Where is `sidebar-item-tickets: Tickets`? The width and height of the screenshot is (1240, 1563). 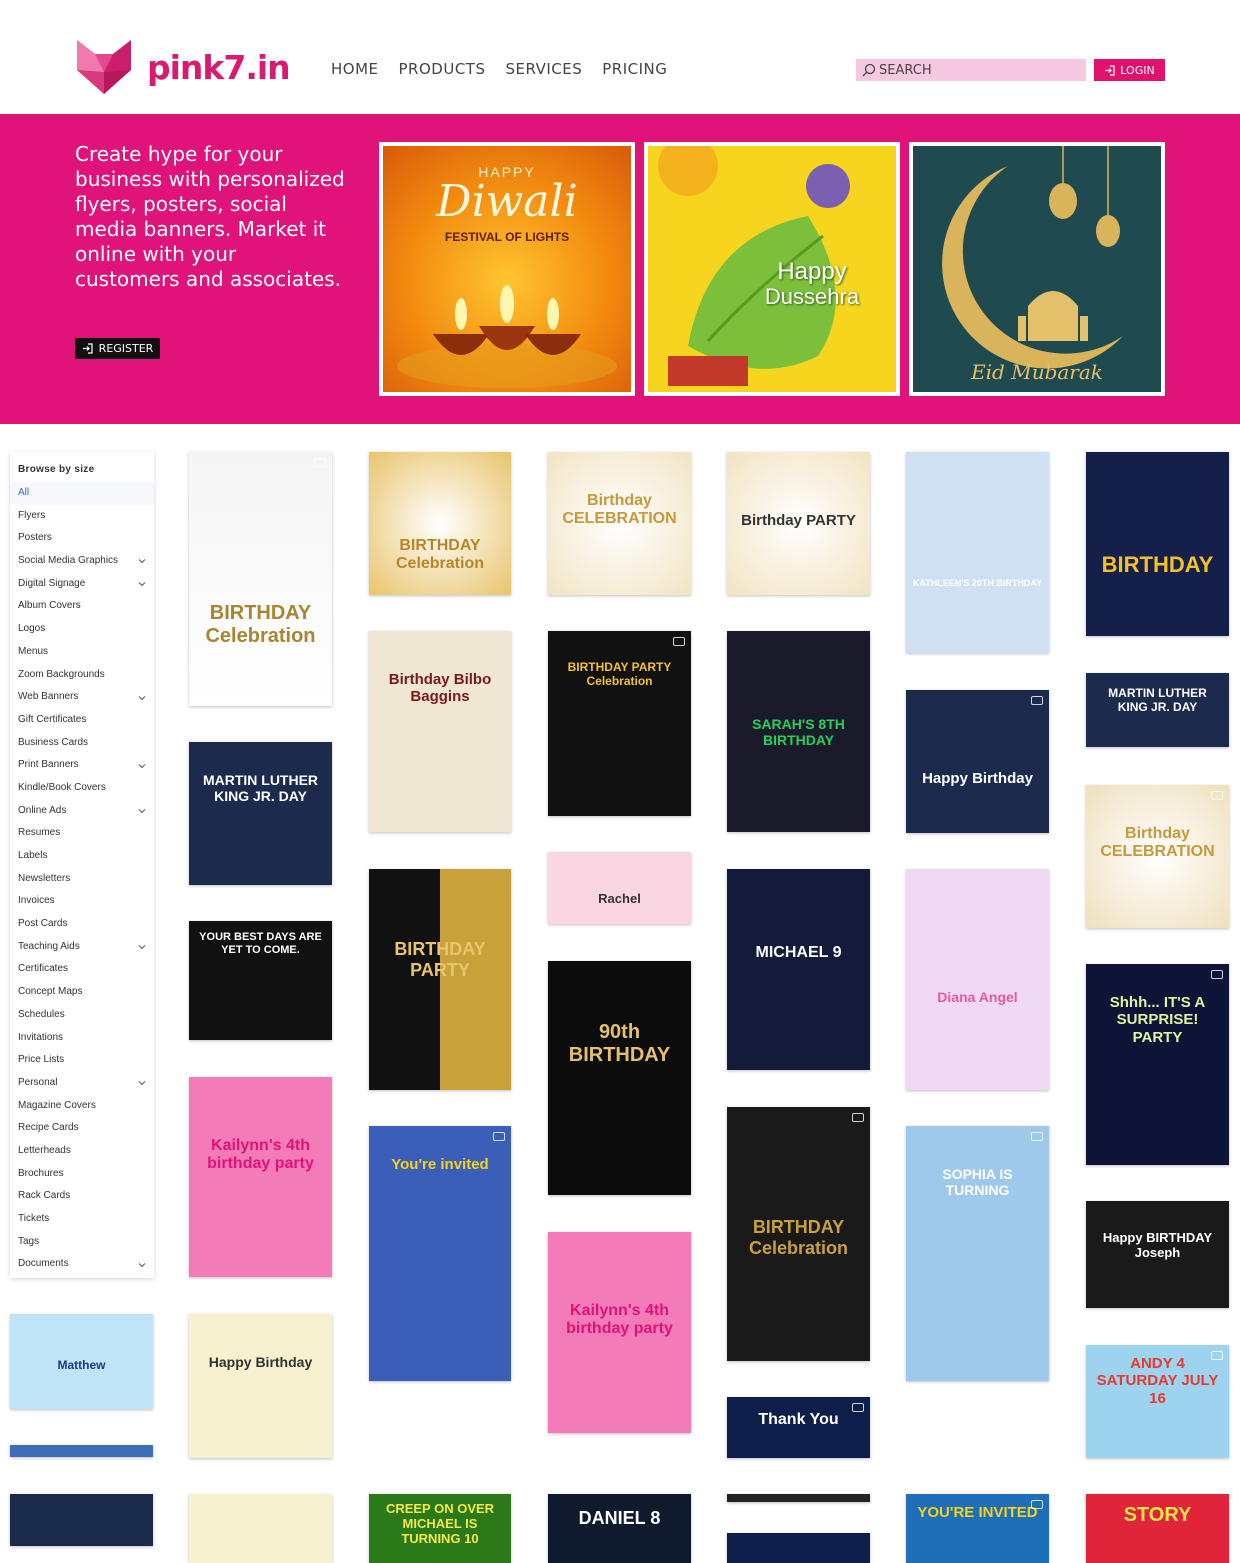 sidebar-item-tickets: Tickets is located at coordinates (82, 1219).